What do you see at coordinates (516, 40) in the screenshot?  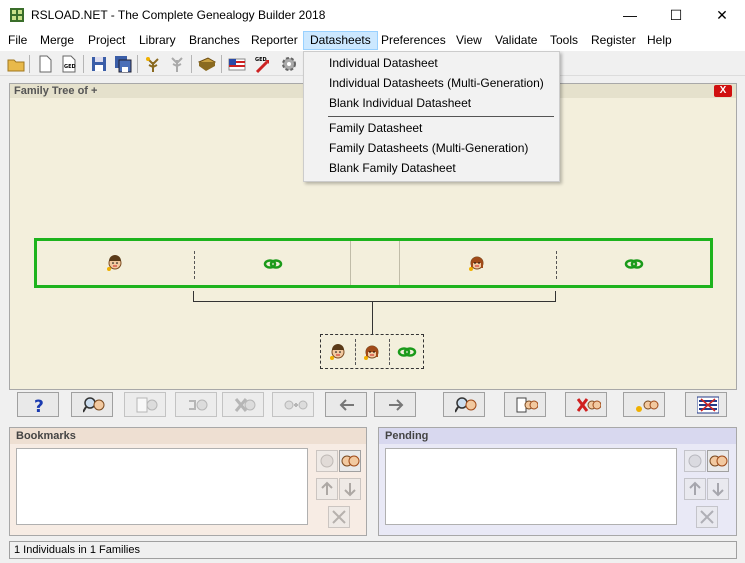 I see `menu-validate: Validate` at bounding box center [516, 40].